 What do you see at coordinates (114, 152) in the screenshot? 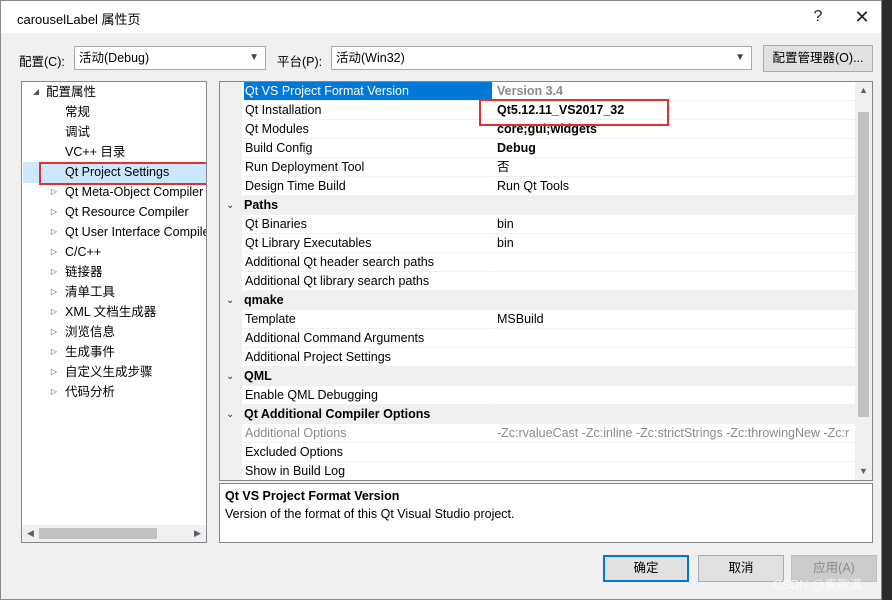
I see `tree-item: VC++ 目录` at bounding box center [114, 152].